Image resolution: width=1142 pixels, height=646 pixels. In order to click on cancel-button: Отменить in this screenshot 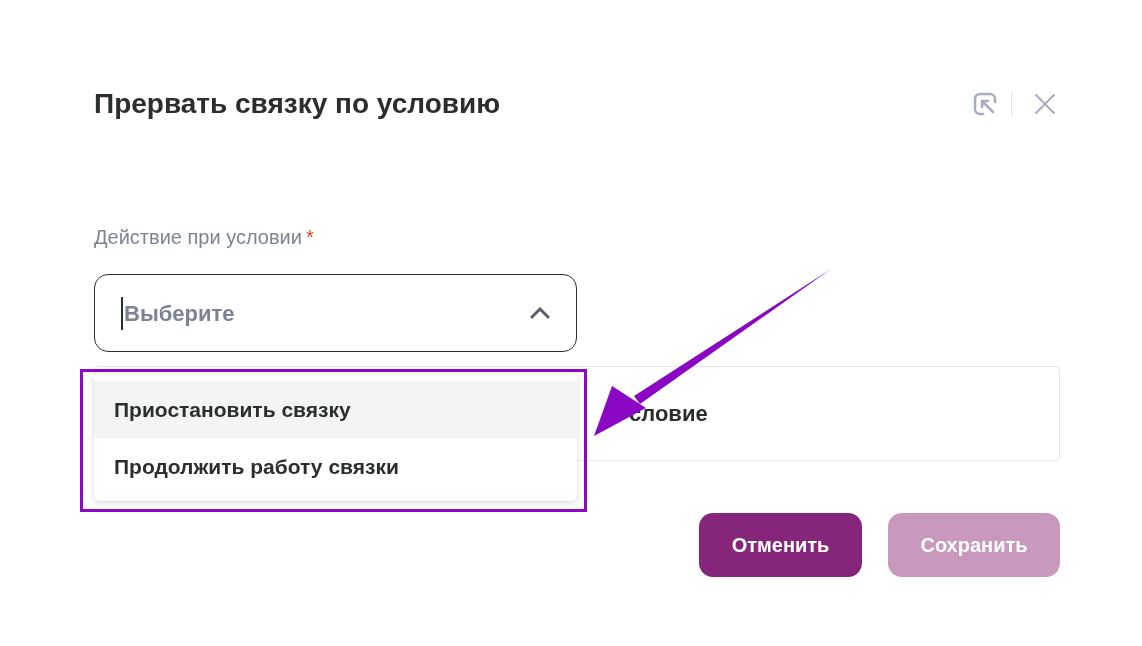, I will do `click(780, 545)`.